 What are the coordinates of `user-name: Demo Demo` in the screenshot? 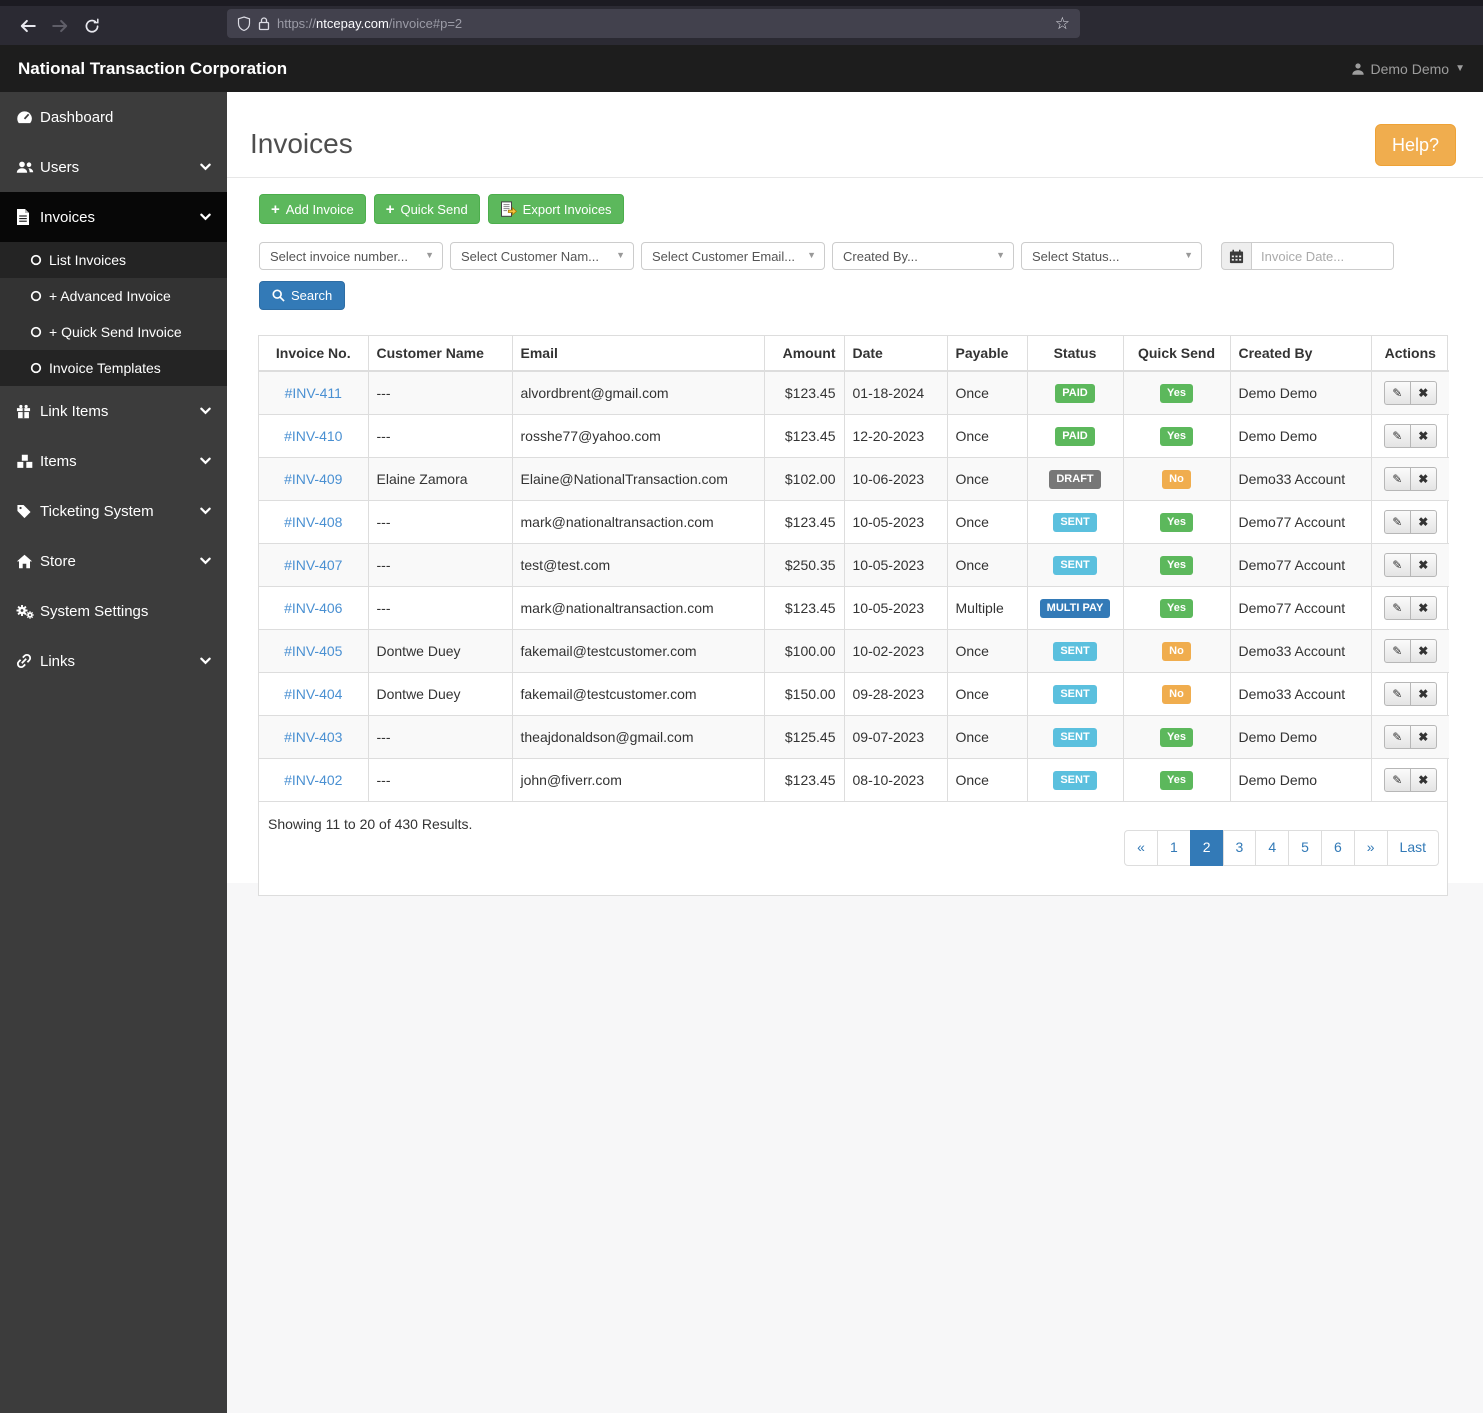 It's located at (1410, 68).